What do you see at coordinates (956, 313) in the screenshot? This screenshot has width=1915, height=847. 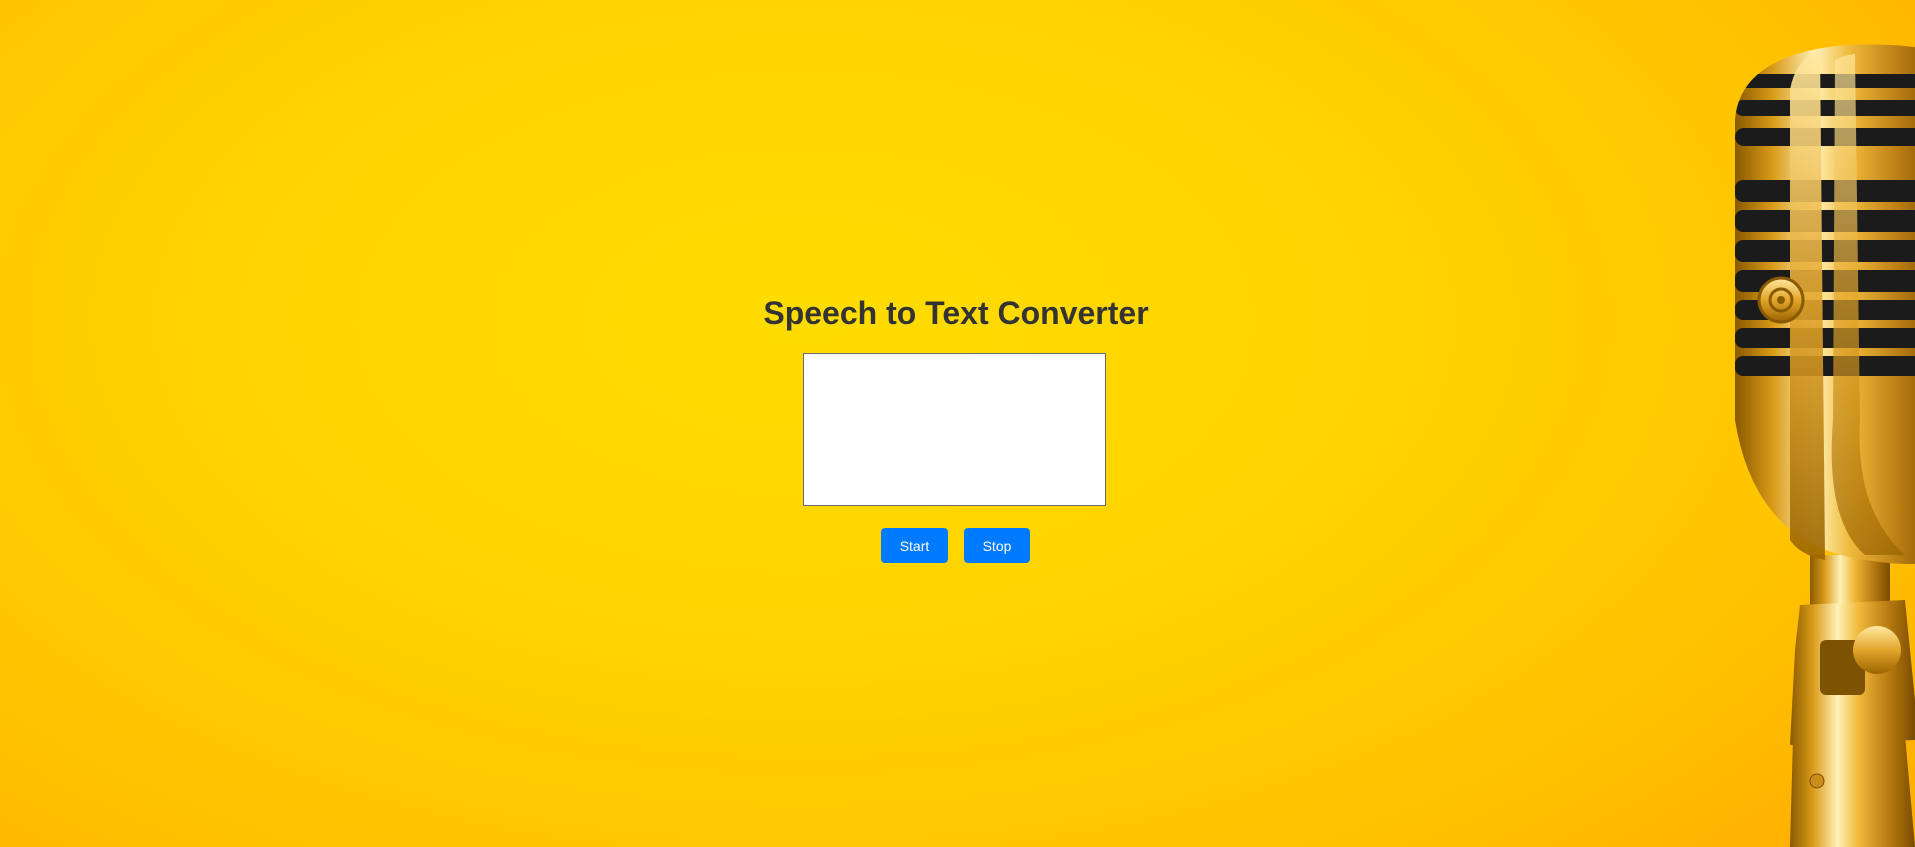 I see `page-title: Speech to Text Converter` at bounding box center [956, 313].